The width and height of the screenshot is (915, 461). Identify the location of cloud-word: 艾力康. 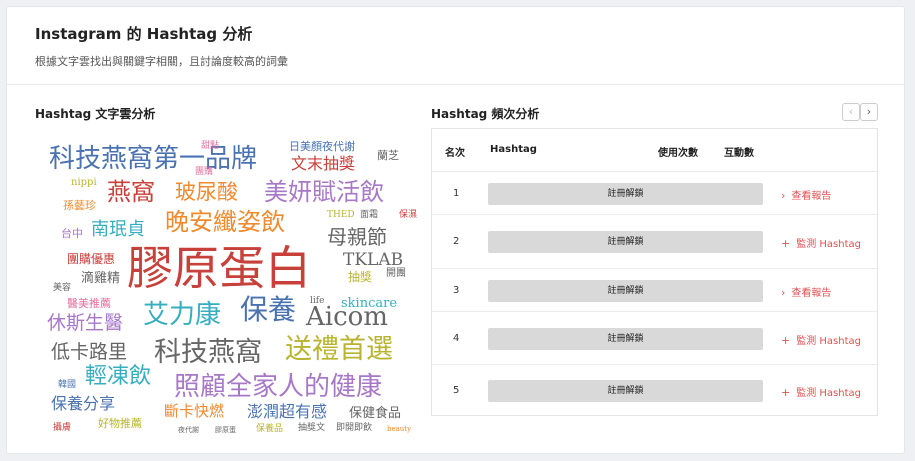
(182, 315).